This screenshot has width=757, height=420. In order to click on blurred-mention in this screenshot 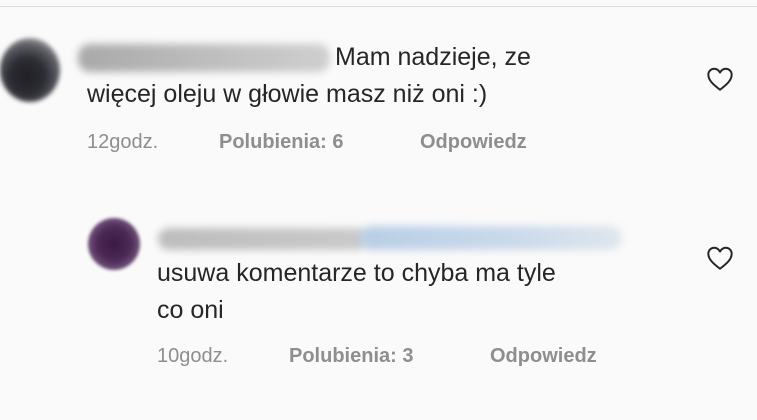, I will do `click(491, 238)`.